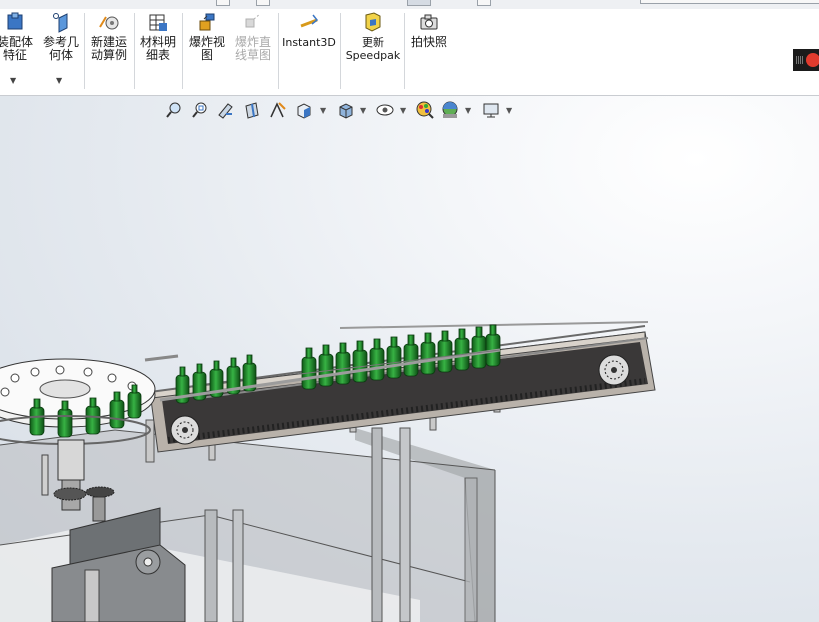  What do you see at coordinates (253, 20) in the screenshot?
I see `explode-line-sketch-icon` at bounding box center [253, 20].